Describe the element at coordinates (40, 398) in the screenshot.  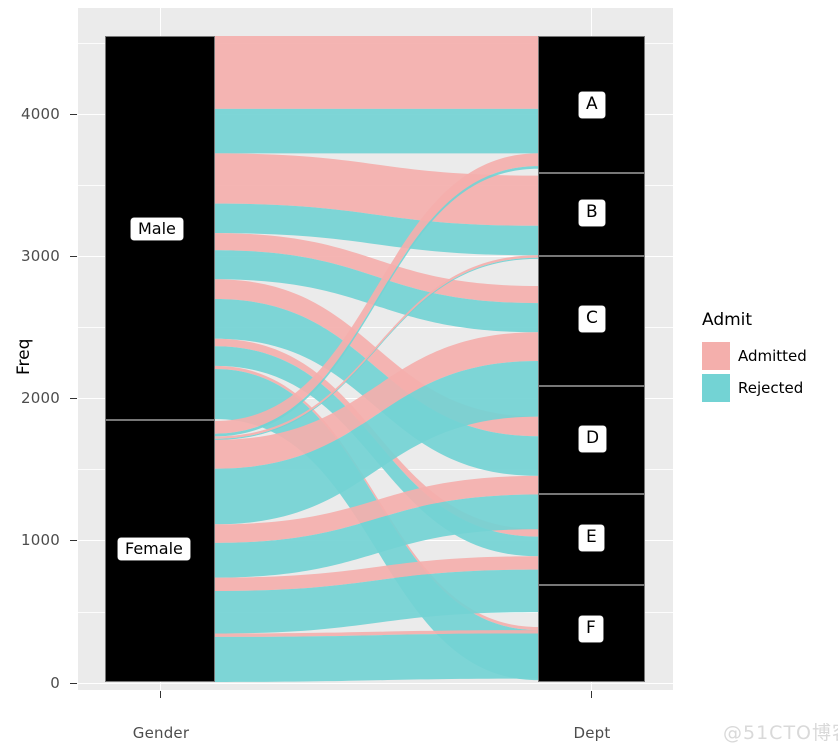
I see `y-tick-label-2000: 2000` at that location.